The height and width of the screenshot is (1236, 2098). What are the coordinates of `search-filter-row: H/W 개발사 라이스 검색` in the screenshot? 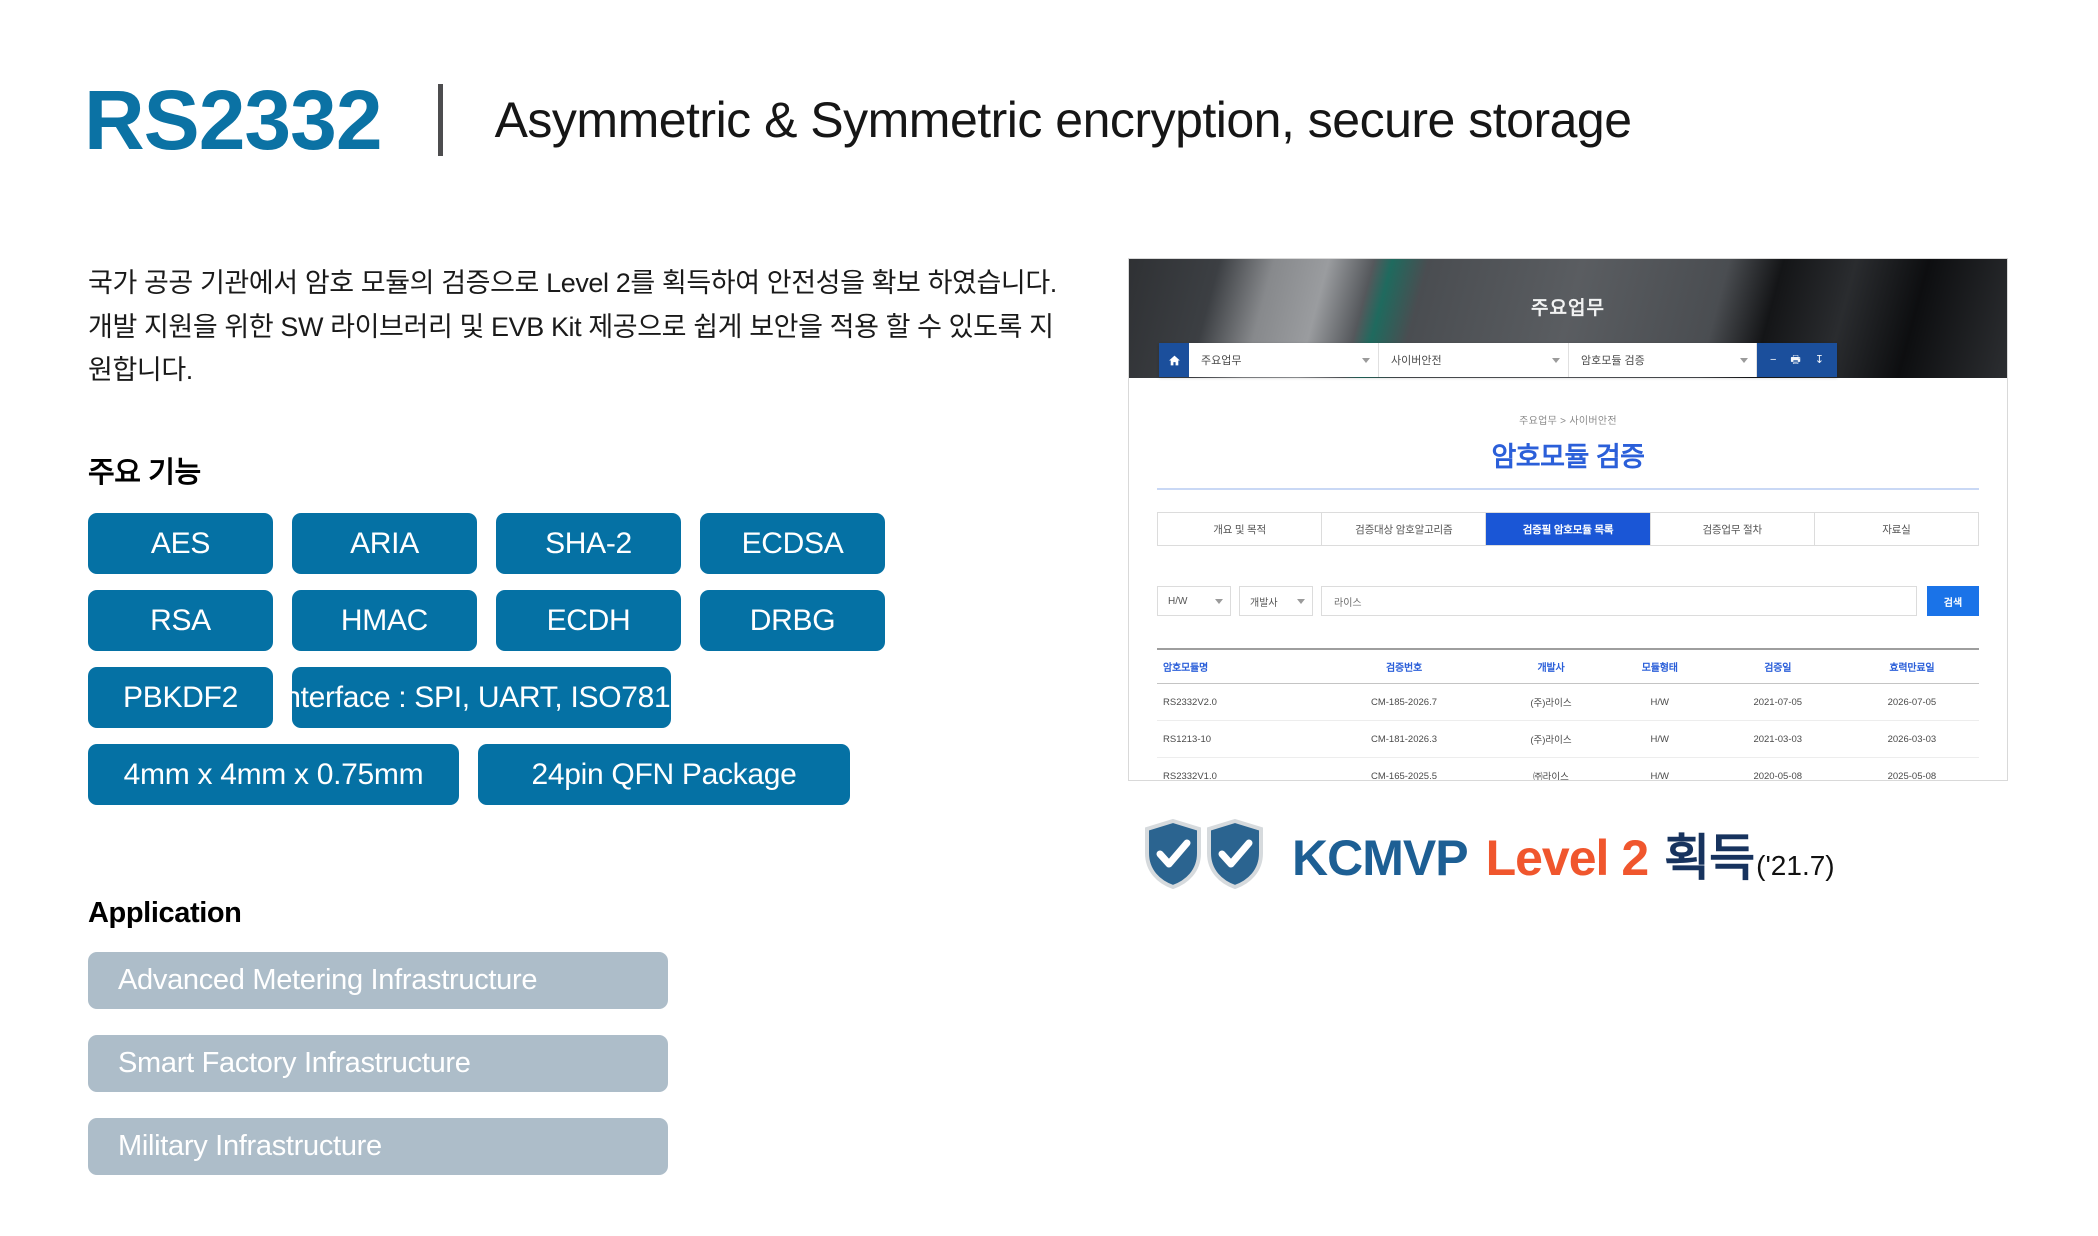 It's located at (1568, 601).